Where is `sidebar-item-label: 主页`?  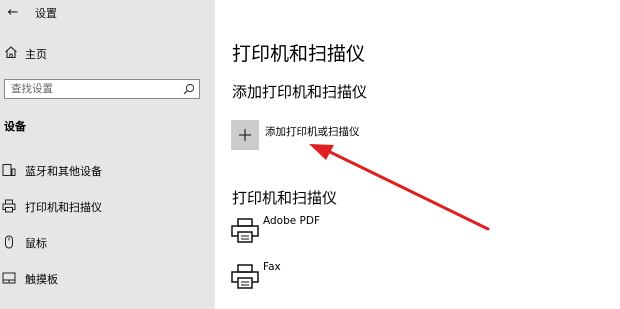
sidebar-item-label: 主页 is located at coordinates (36, 54).